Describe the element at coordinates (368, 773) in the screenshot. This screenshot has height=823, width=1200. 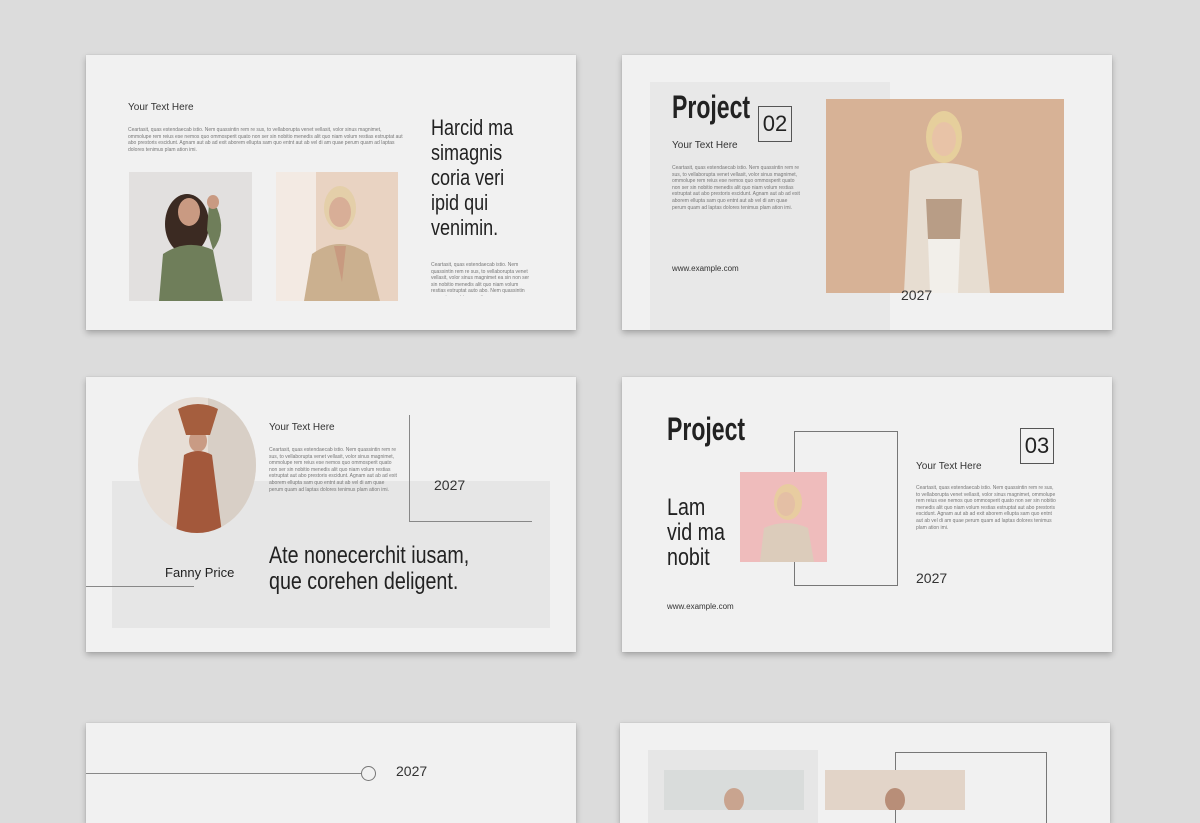
I see `timeline-marker` at that location.